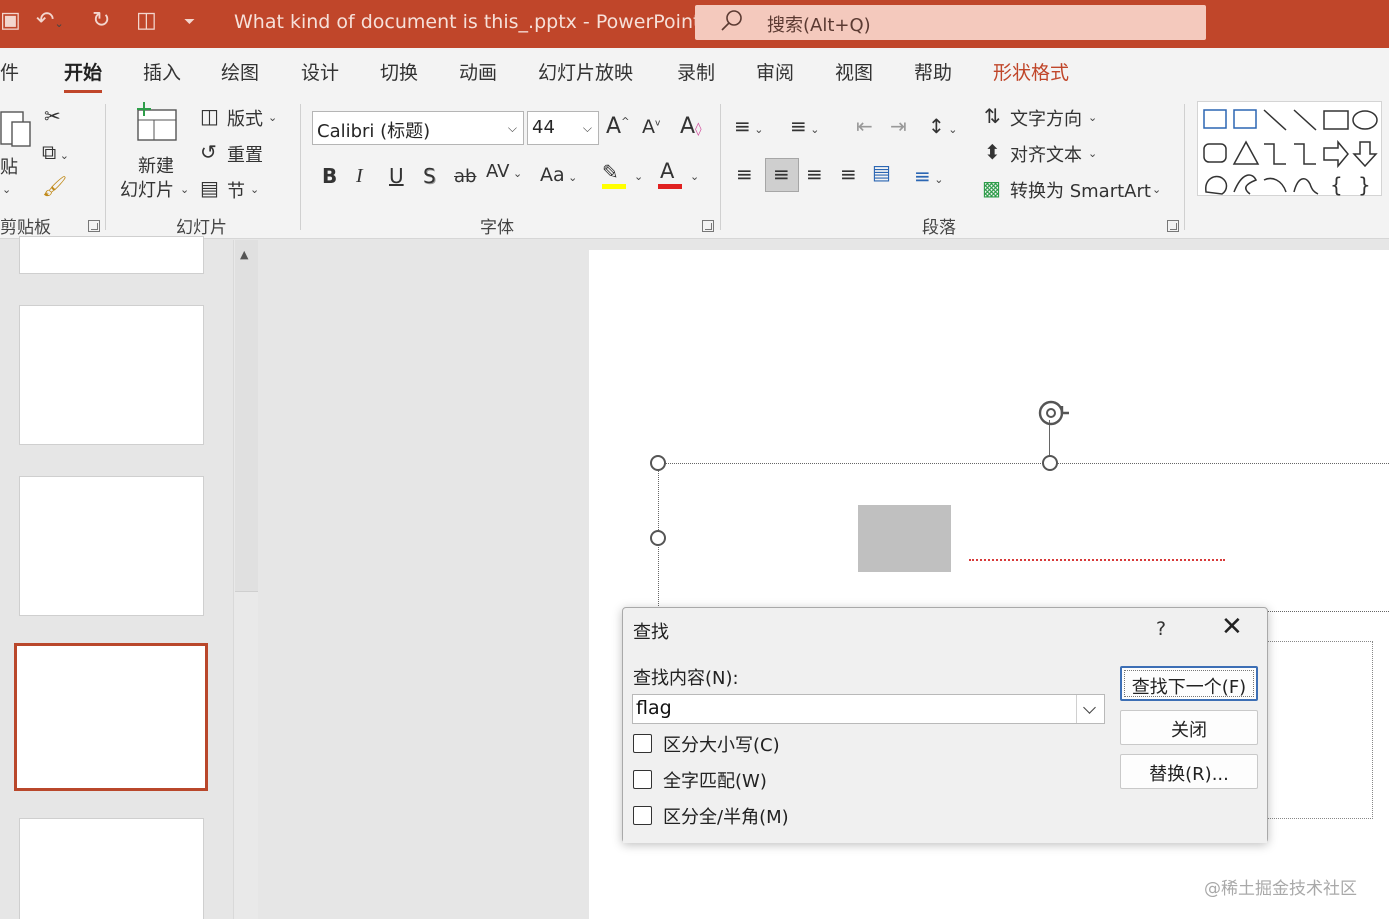 Image resolution: width=1389 pixels, height=919 pixels. Describe the element at coordinates (950, 22) in the screenshot. I see `search-box: 搜索(Alt+Q)` at that location.